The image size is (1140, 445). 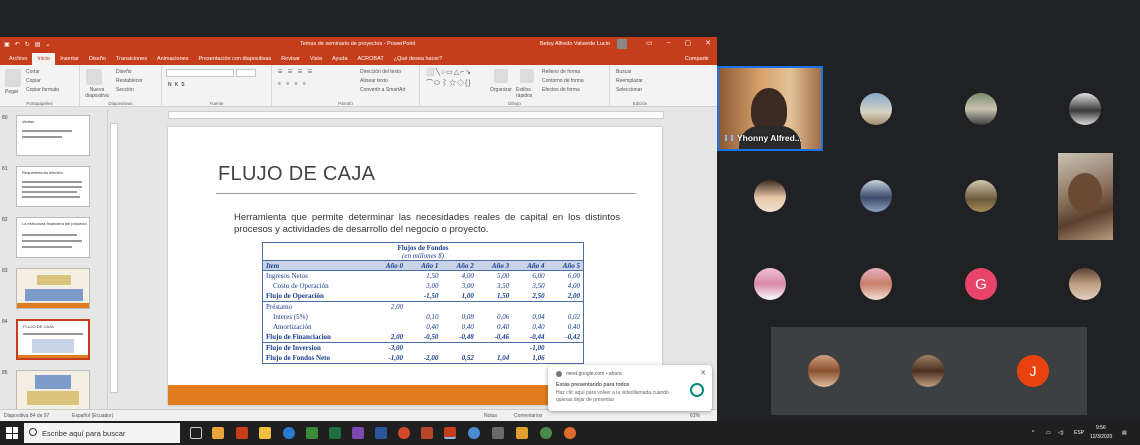 I want to click on shapes-gallery-icon: ⬜╲○▭△⌐↘, so click(x=449, y=72).